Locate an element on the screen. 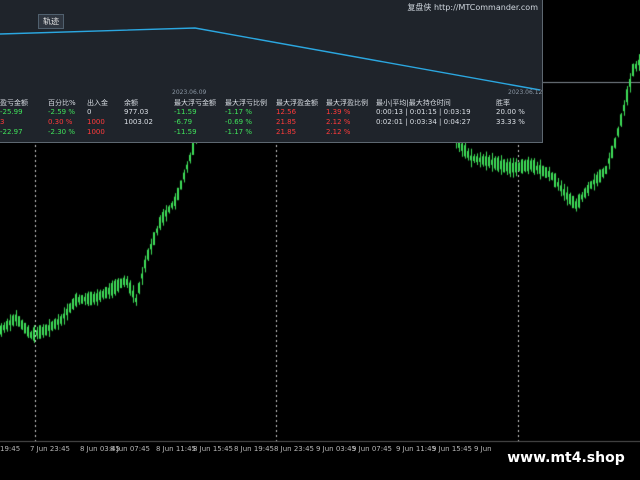 The image size is (640, 480). equity-track-chart is located at coordinates (270, 59).